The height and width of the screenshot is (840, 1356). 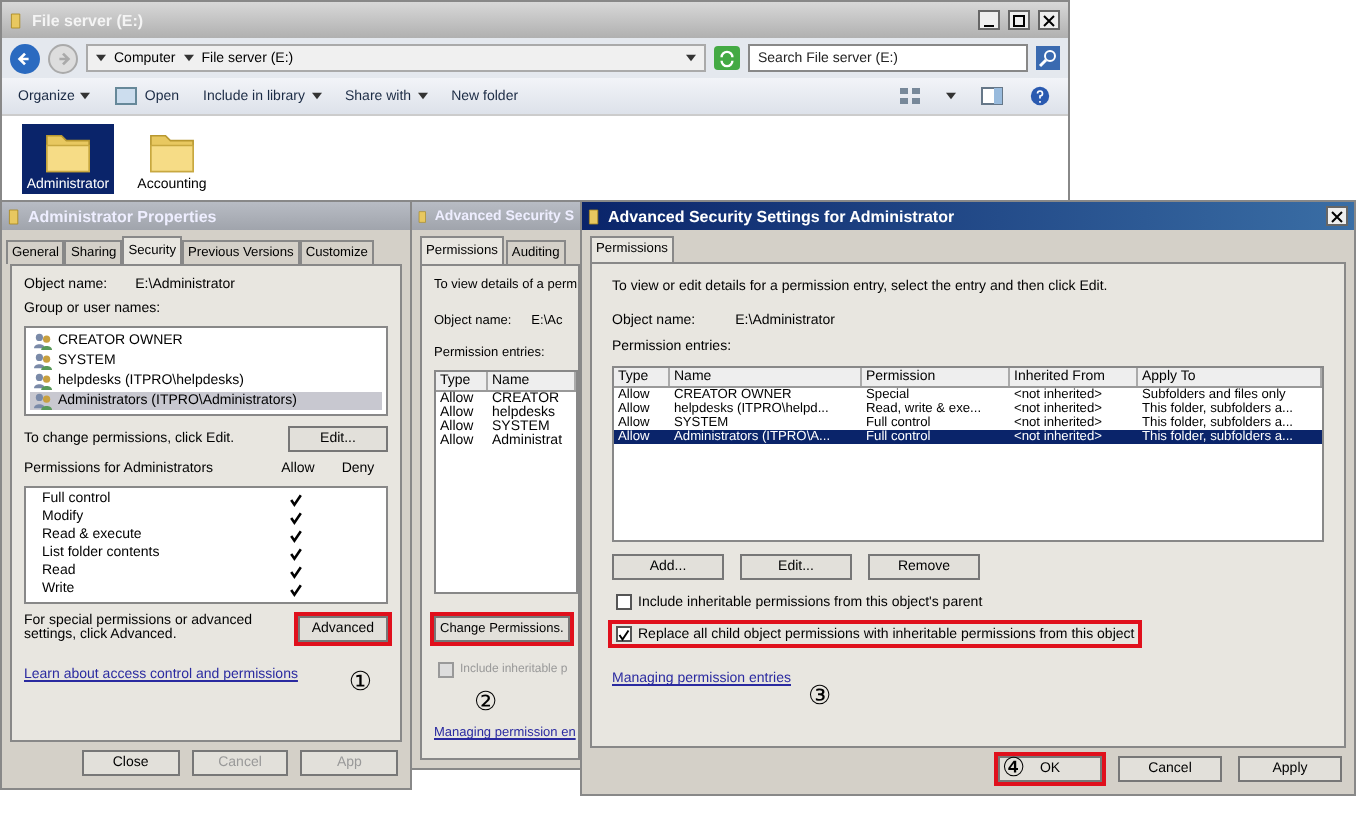 I want to click on dialog-title: Administrator Properties, so click(x=122, y=216).